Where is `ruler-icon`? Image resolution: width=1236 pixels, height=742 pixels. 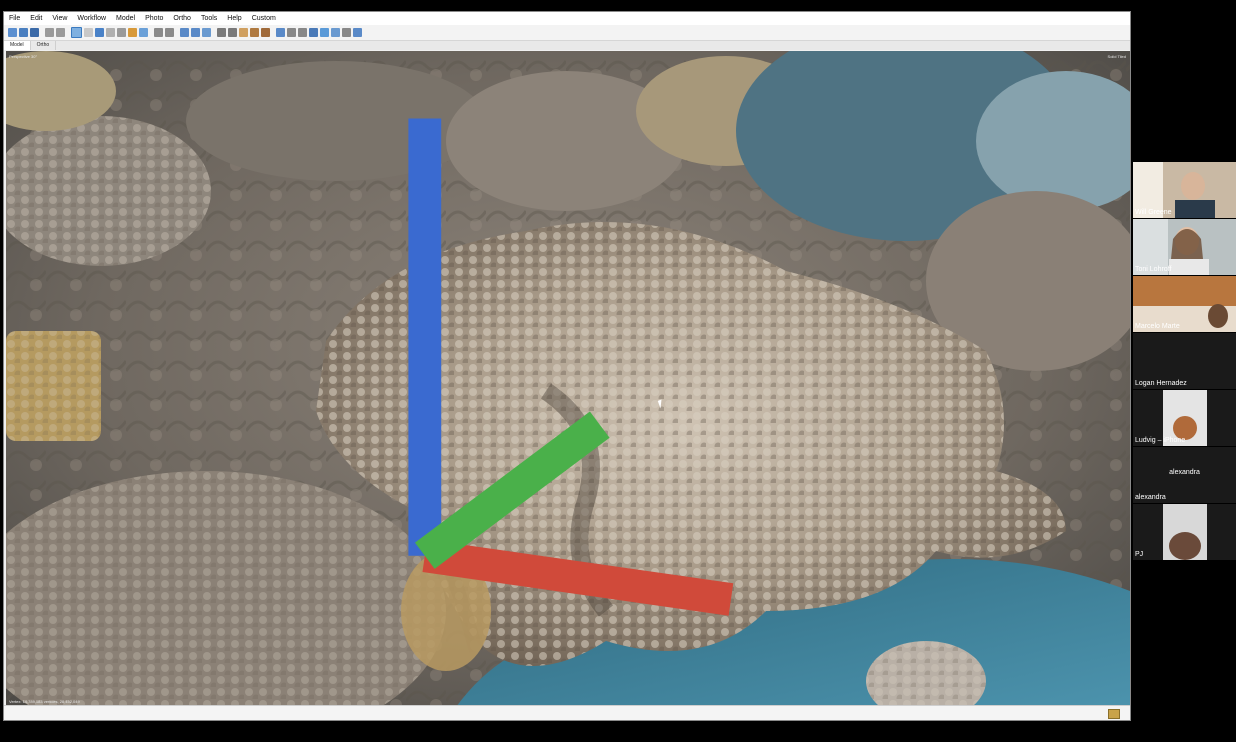
ruler-icon is located at coordinates (121, 32).